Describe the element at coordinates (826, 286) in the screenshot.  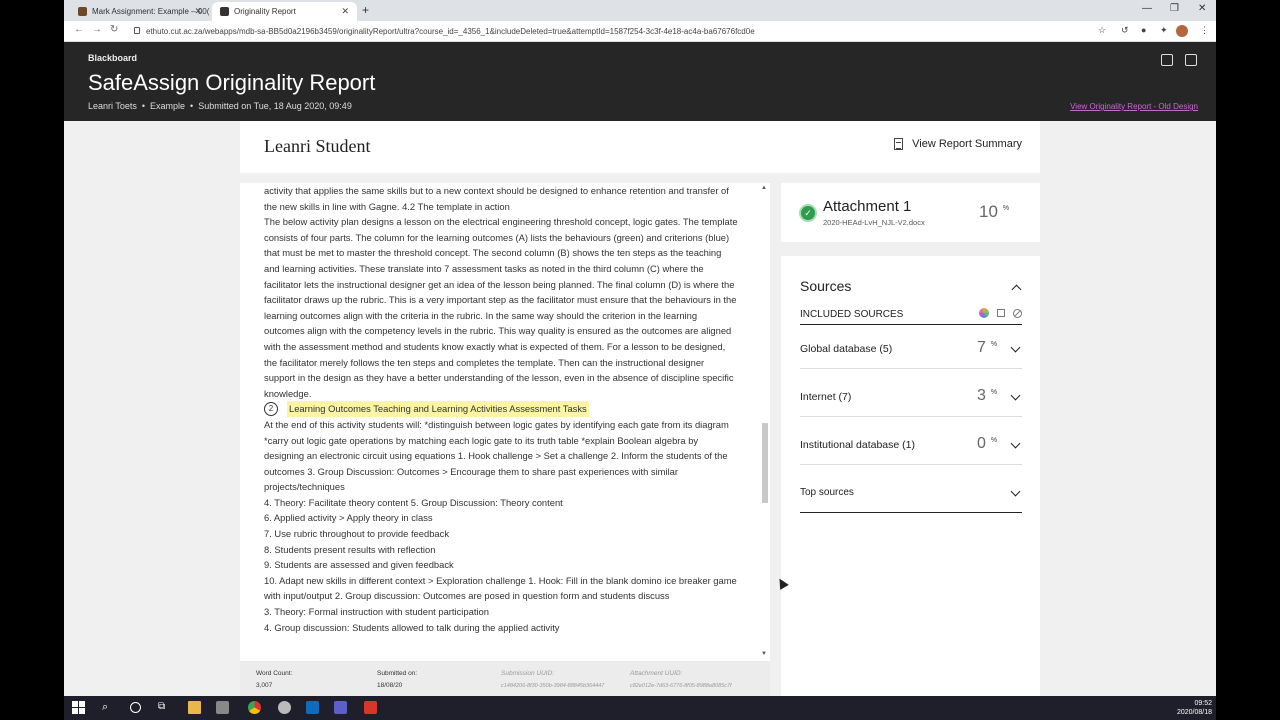
I see `sources-title: Sources` at that location.